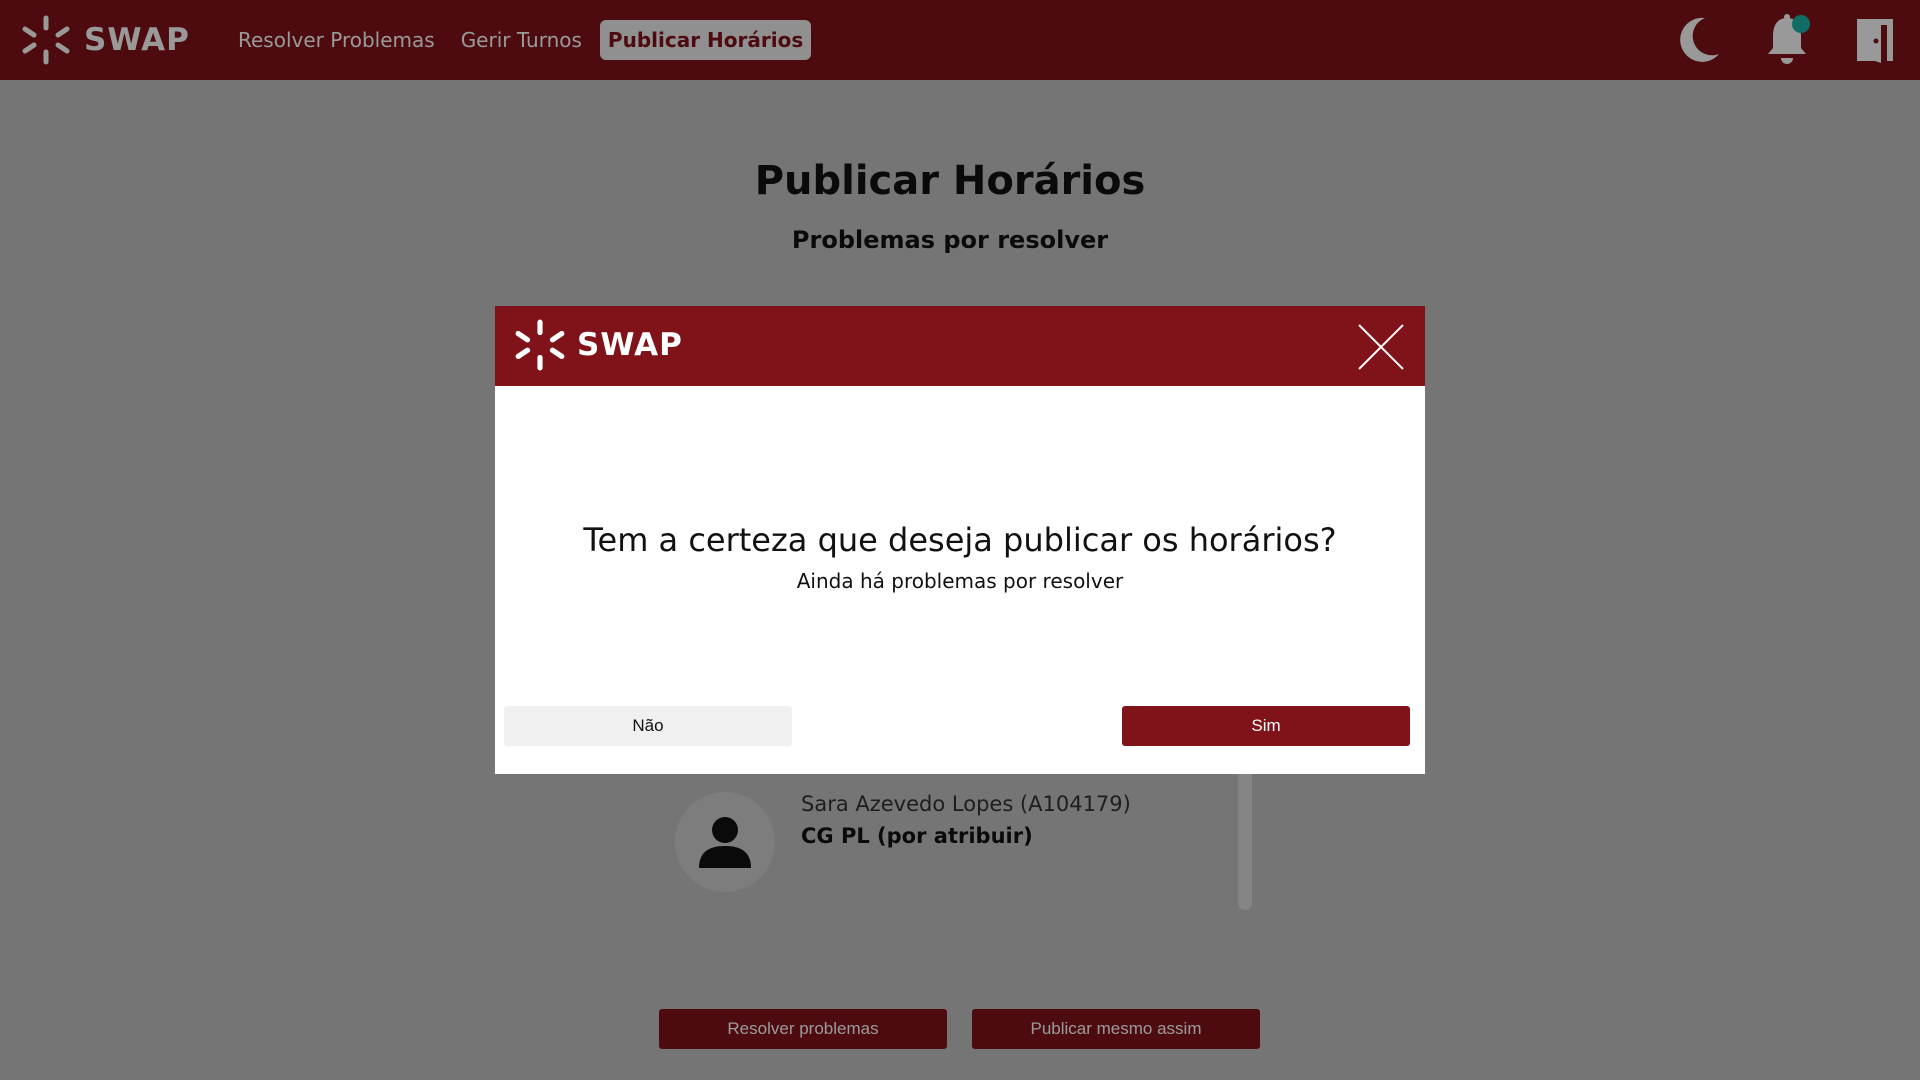 Image resolution: width=1920 pixels, height=1080 pixels. Describe the element at coordinates (540, 345) in the screenshot. I see `swap-logo-icon` at that location.